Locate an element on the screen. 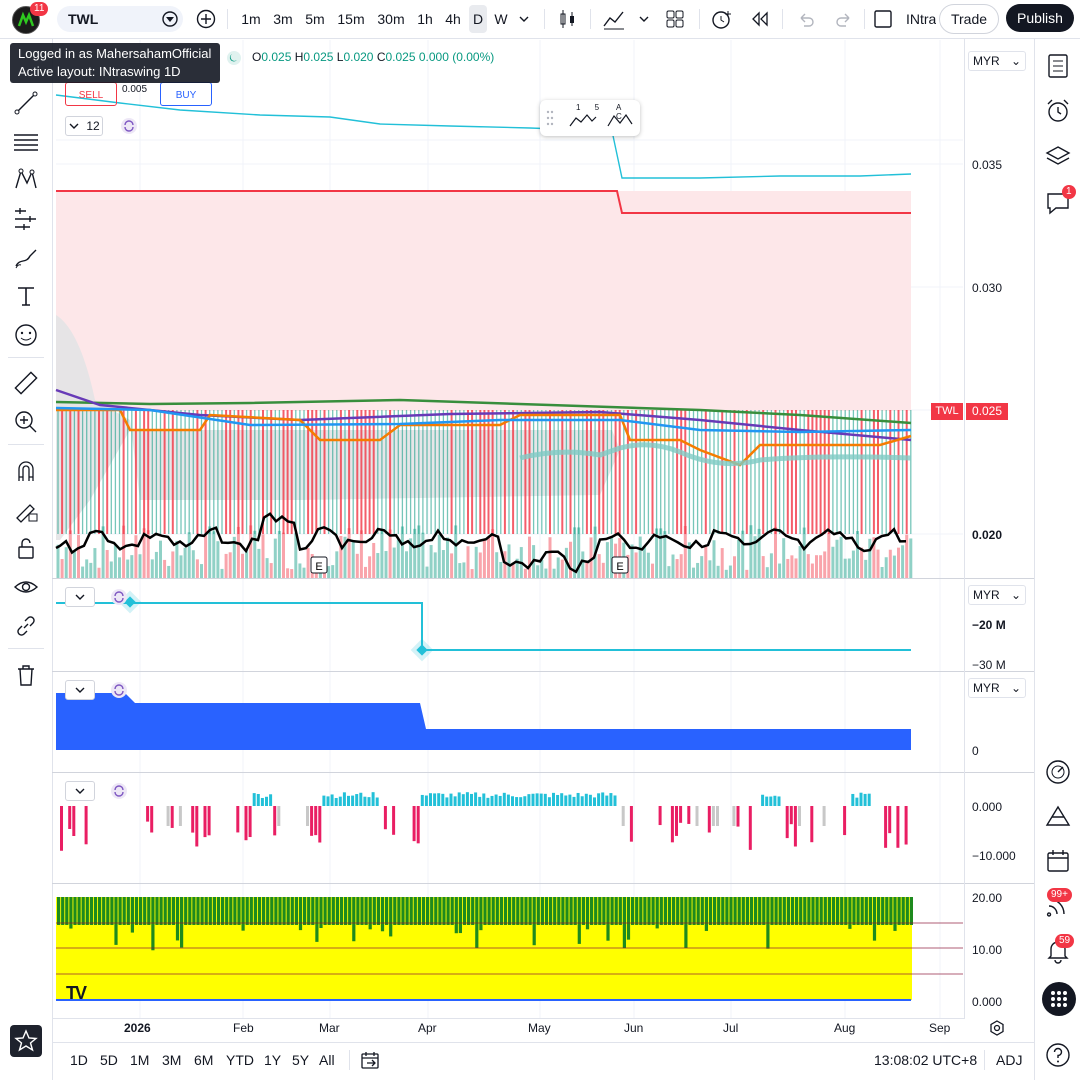 This screenshot has height=1081, width=1080. sell-button: SELL is located at coordinates (91, 94).